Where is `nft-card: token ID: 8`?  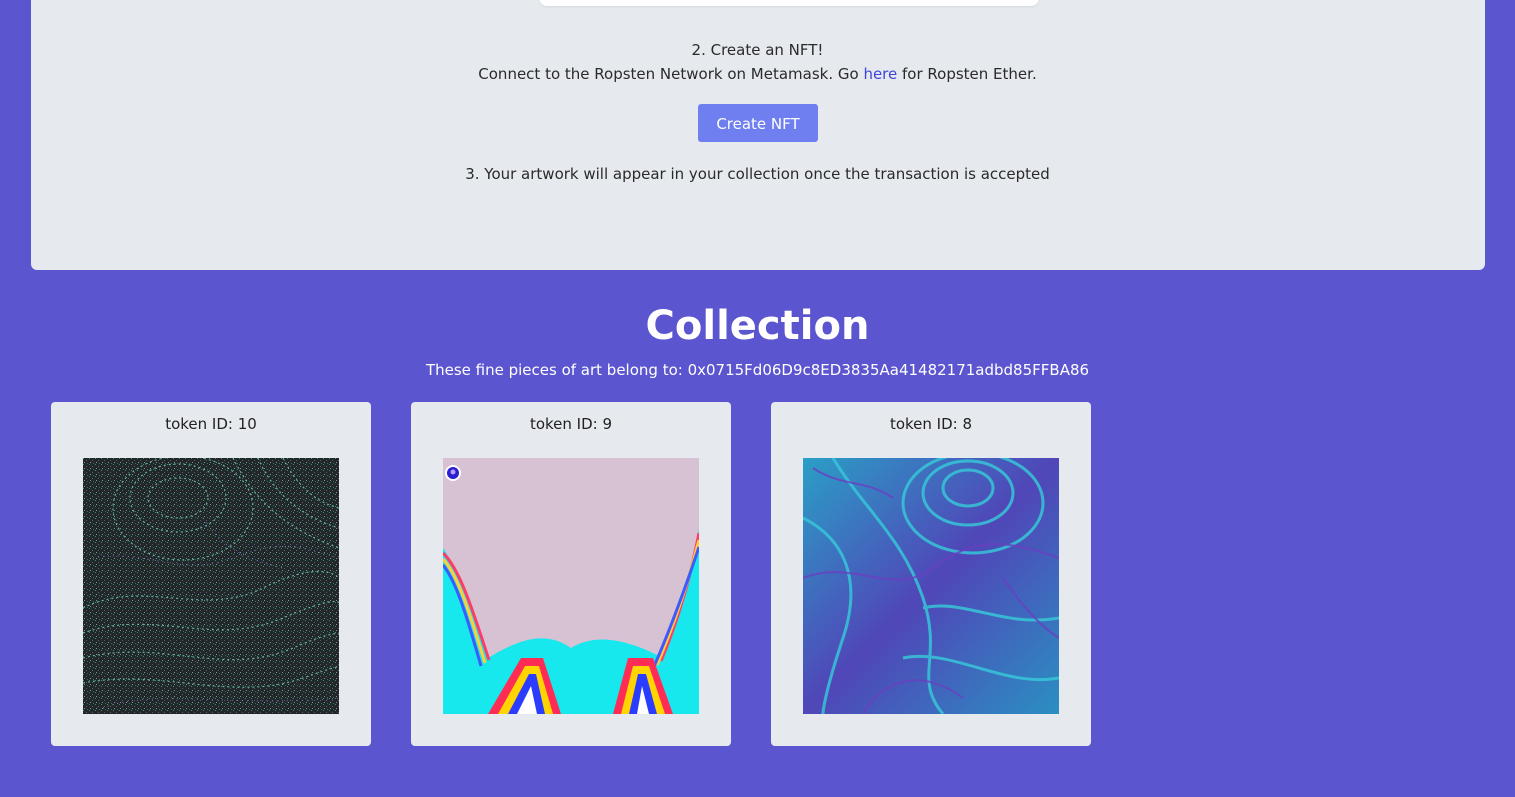 nft-card: token ID: 8 is located at coordinates (931, 574).